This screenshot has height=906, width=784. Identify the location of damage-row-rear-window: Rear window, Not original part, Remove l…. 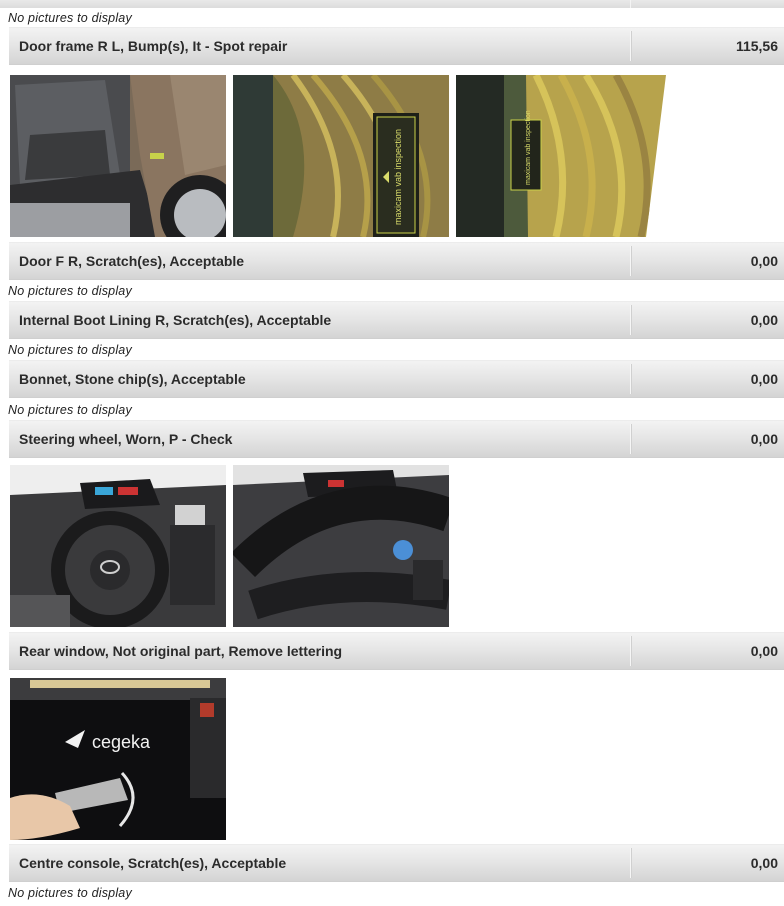
(396, 651).